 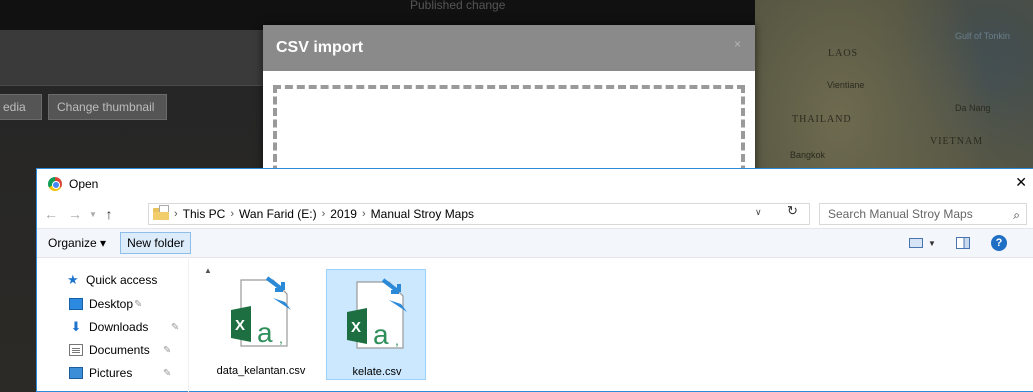 What do you see at coordinates (737, 44) in the screenshot?
I see `close-icon: ×` at bounding box center [737, 44].